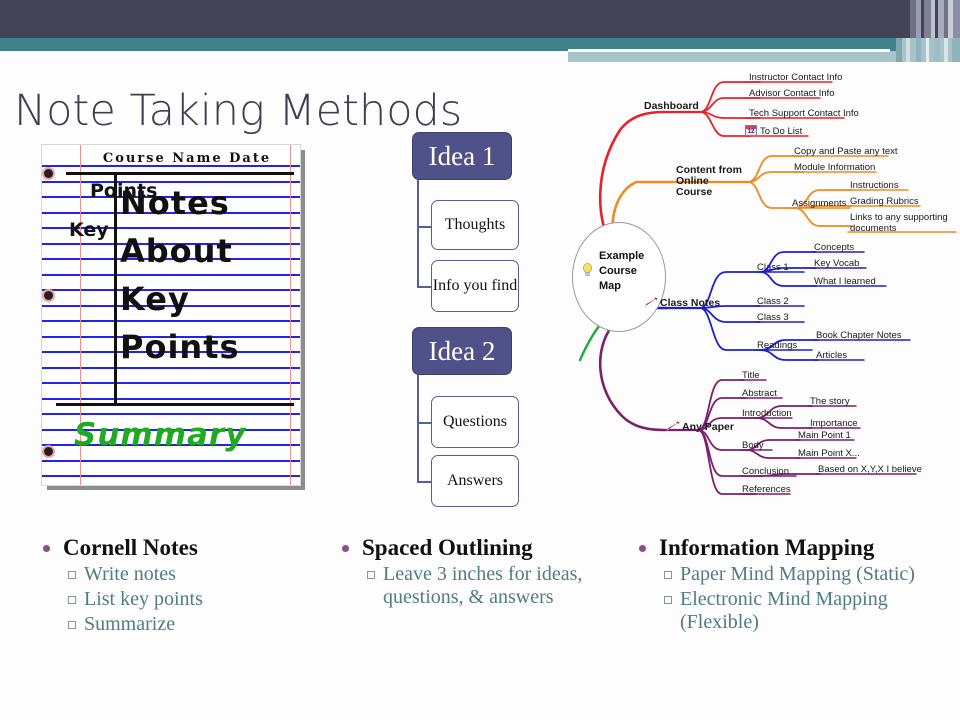 The width and height of the screenshot is (960, 720). Describe the element at coordinates (462, 156) in the screenshot. I see `outline-node-idea-1: Idea 1` at that location.